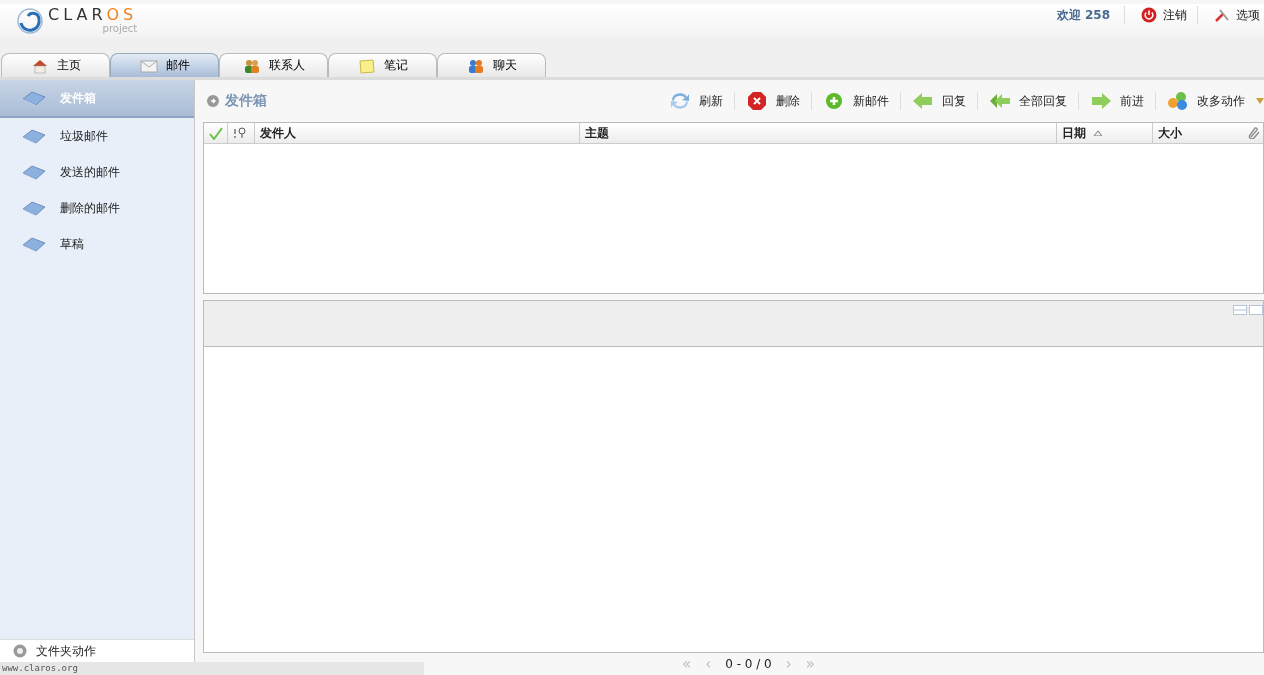 The image size is (1264, 675). What do you see at coordinates (1074, 133) in the screenshot?
I see `column-header: 日期` at bounding box center [1074, 133].